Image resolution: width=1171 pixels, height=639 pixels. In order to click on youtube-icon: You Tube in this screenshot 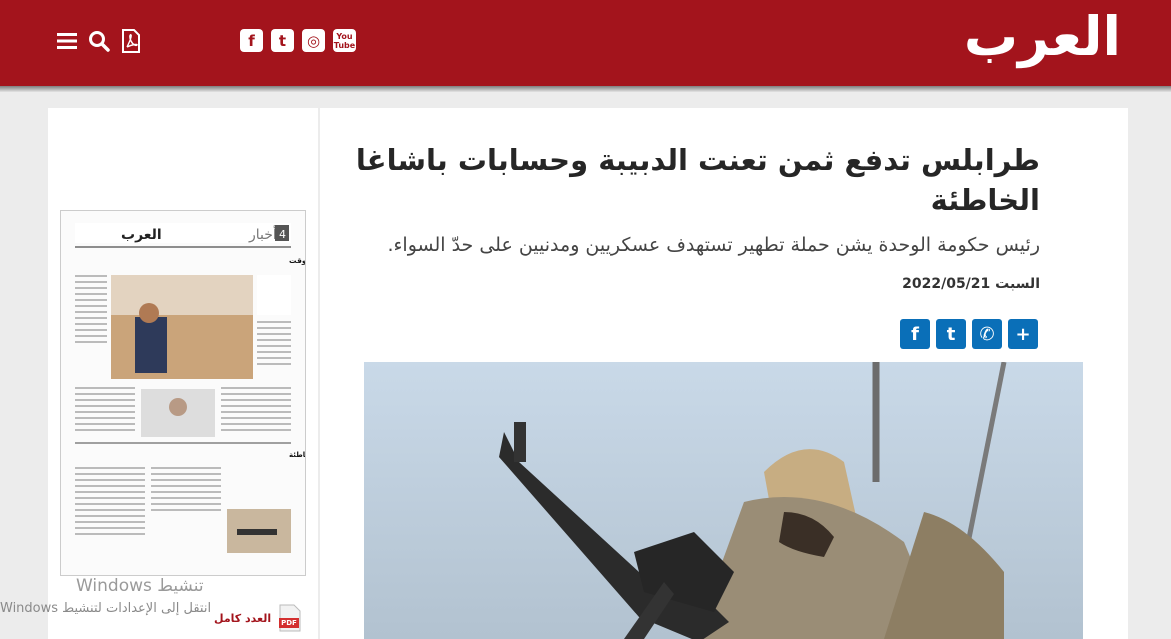, I will do `click(344, 40)`.